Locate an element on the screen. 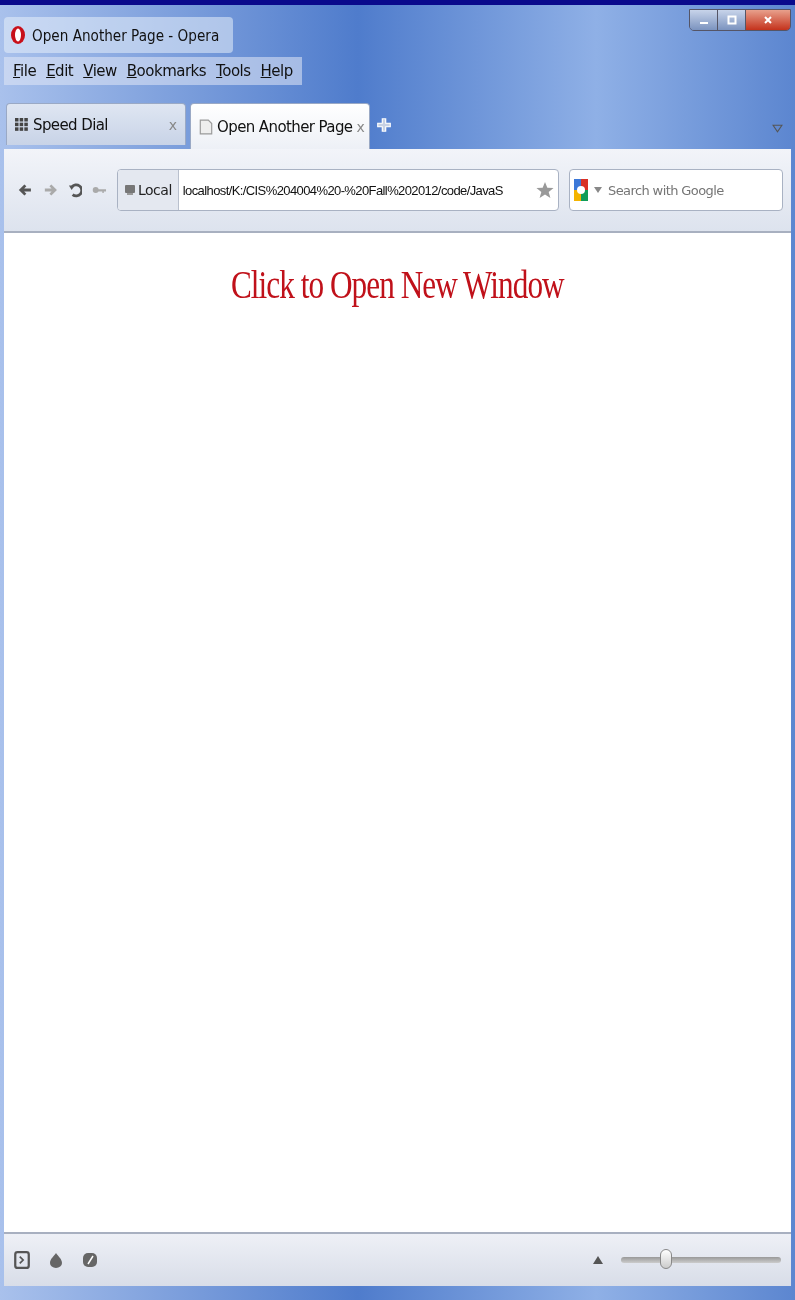 The height and width of the screenshot is (1300, 795). close-icon is located at coordinates (768, 20).